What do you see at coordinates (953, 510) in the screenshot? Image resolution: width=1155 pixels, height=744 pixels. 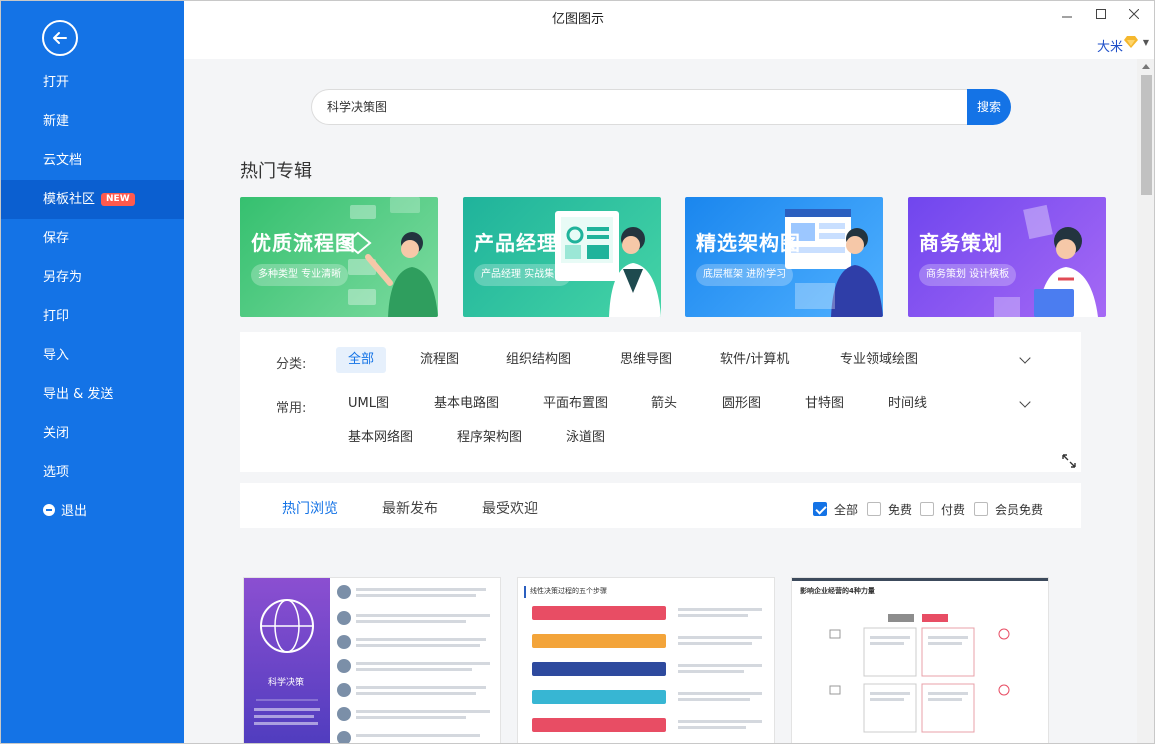 I see `checkbox-label: 付费` at bounding box center [953, 510].